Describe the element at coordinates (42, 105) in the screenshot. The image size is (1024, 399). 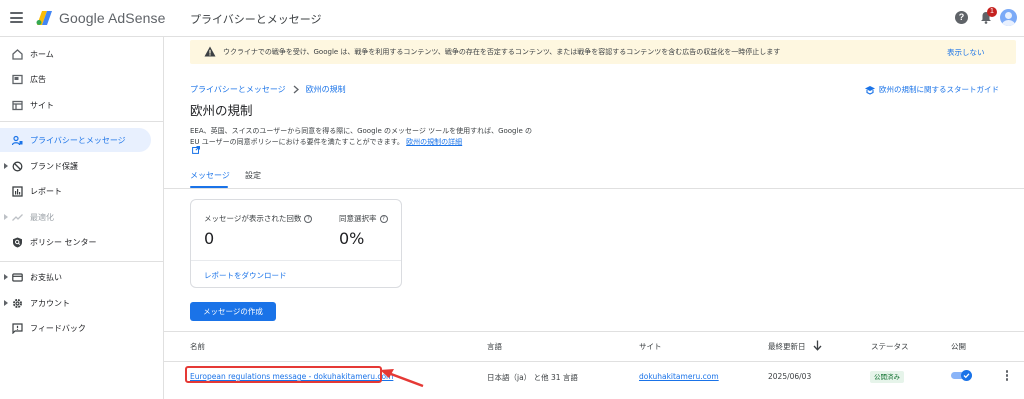
I see `sidebar-item-label: サイト` at that location.